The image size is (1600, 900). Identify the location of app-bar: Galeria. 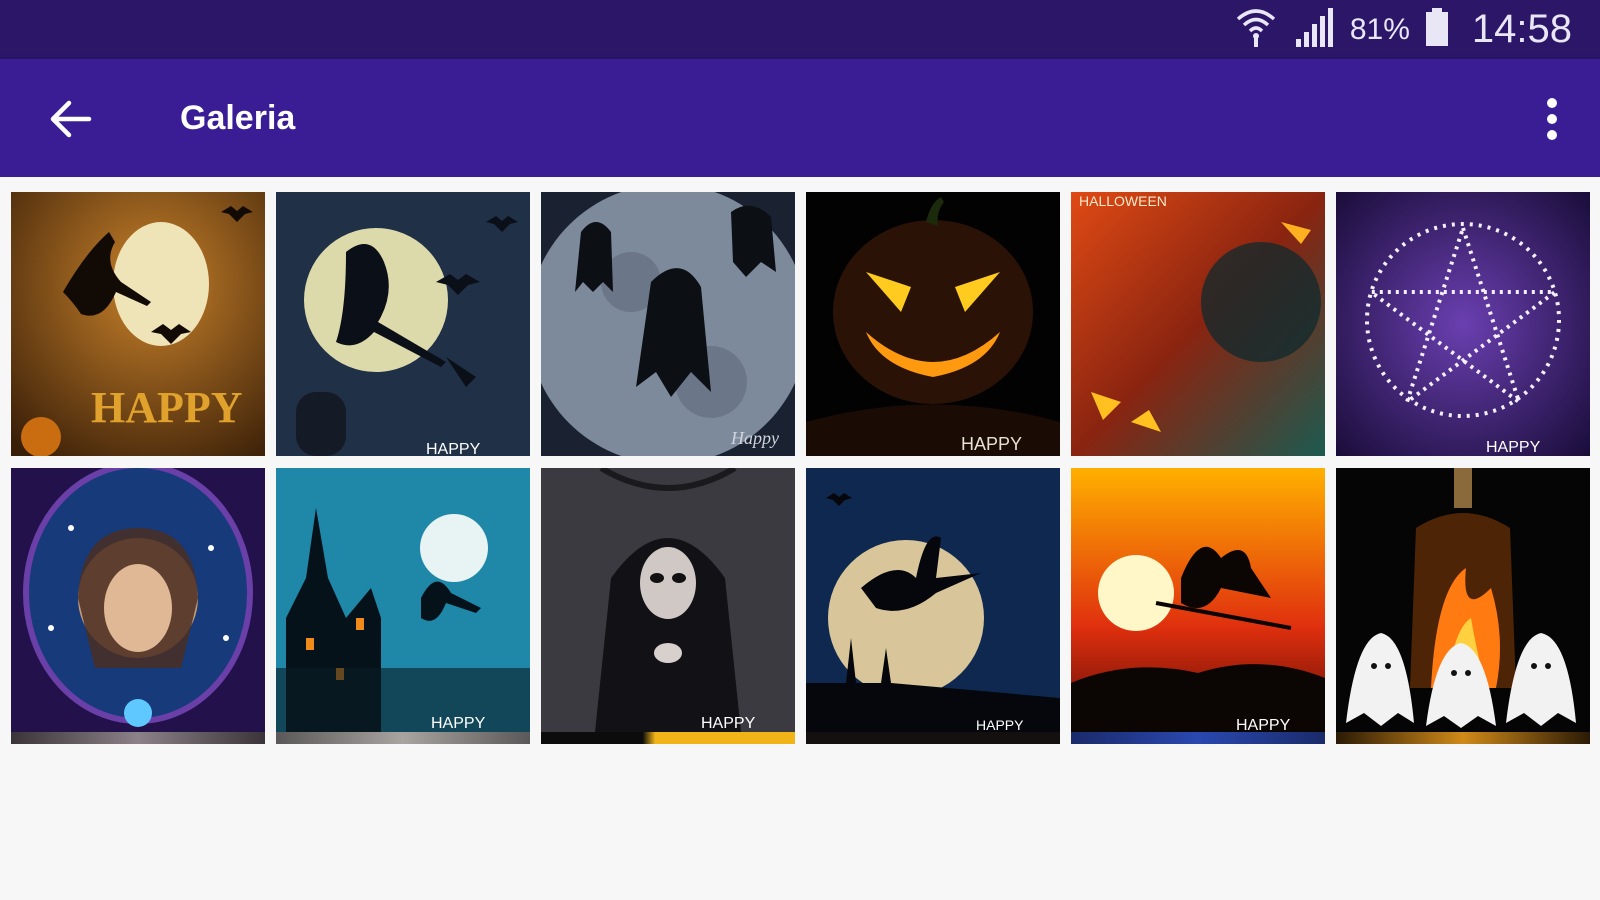
(800, 118).